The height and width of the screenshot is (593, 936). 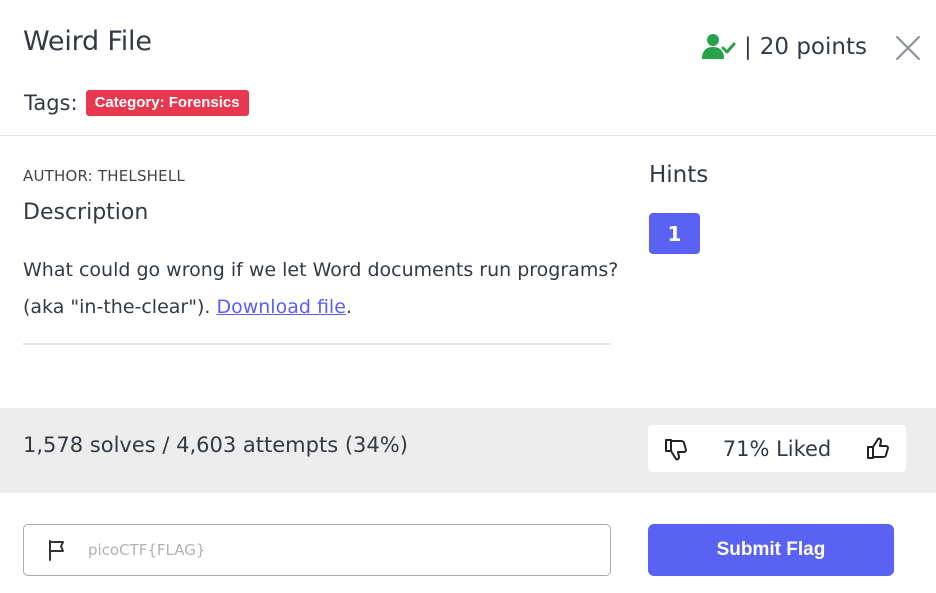 What do you see at coordinates (120, 307) in the screenshot?
I see `description-line-2: (aka "in-the-clear").` at bounding box center [120, 307].